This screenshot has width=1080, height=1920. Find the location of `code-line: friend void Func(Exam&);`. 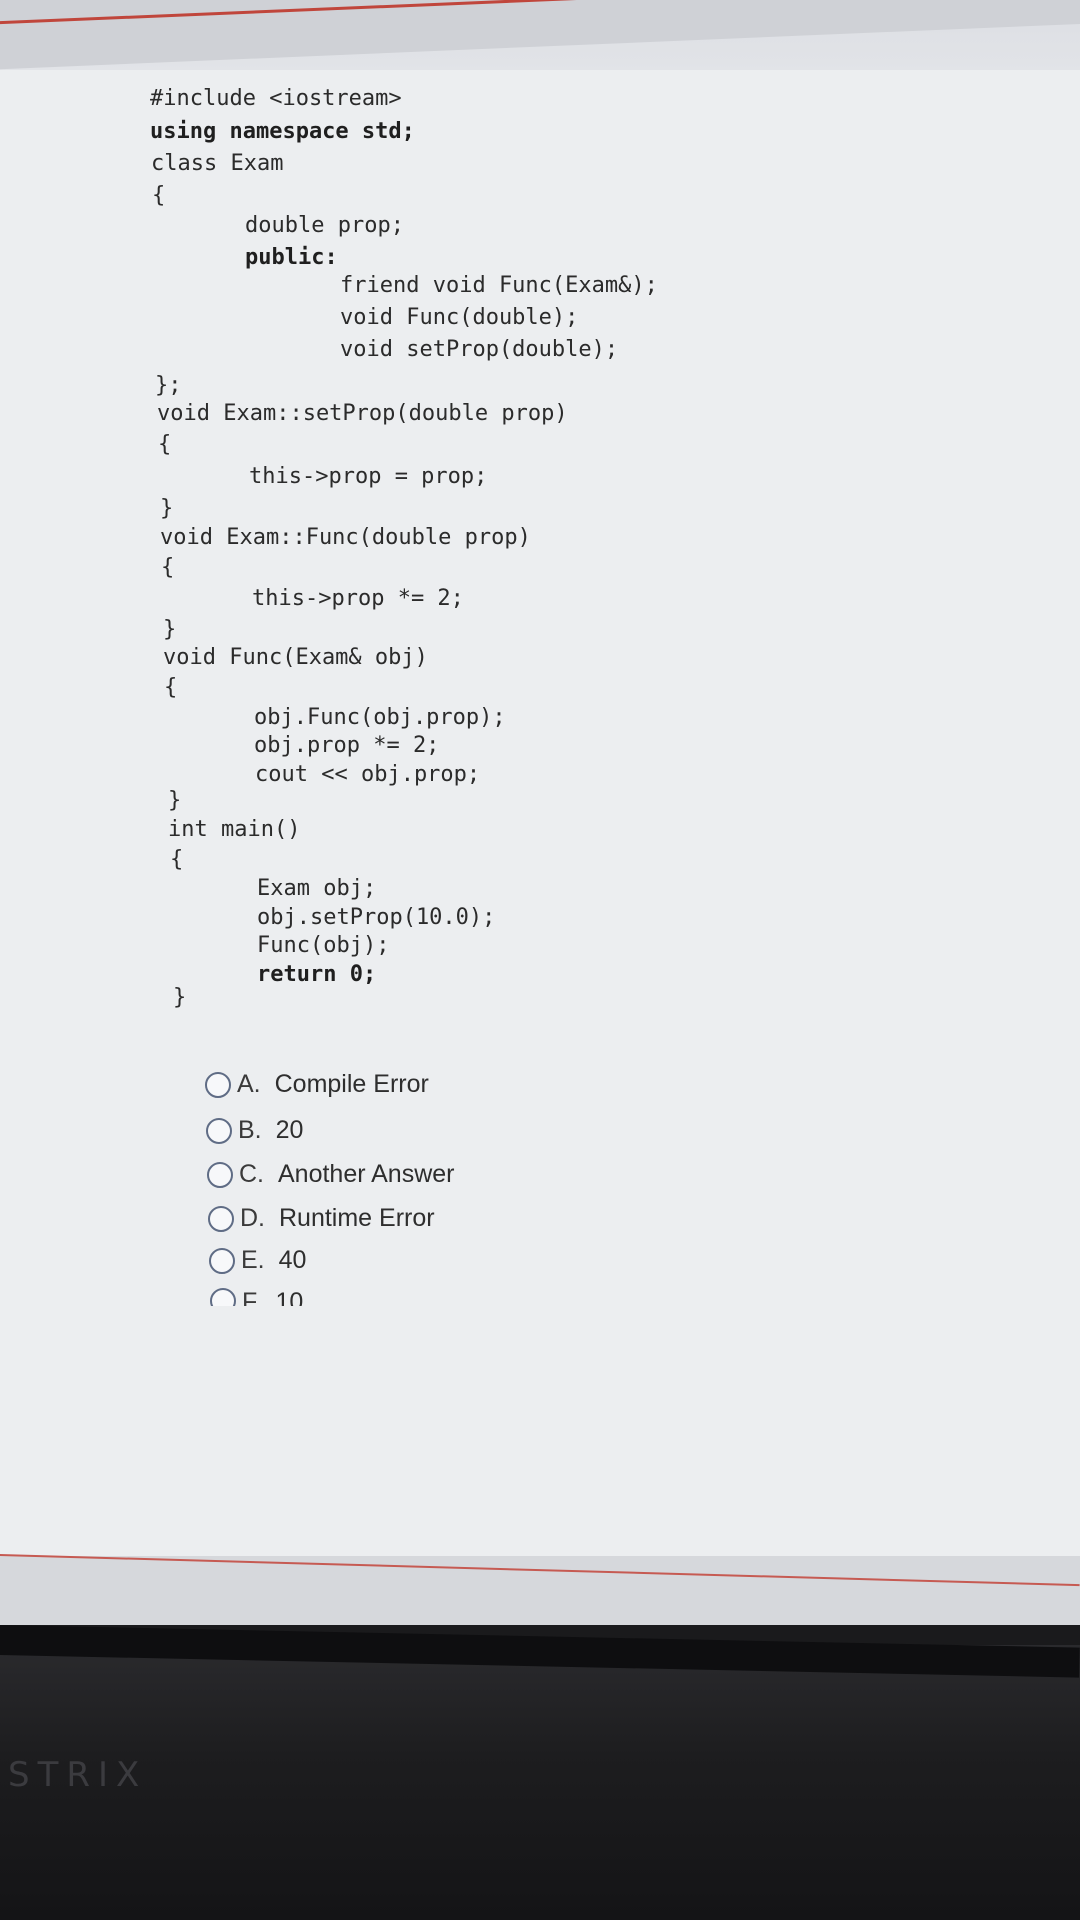

code-line: friend void Func(Exam&); is located at coordinates (499, 285).